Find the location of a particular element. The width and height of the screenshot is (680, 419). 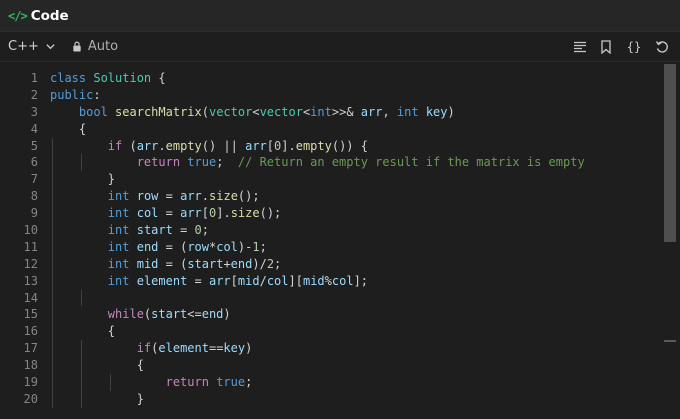

code-token: row is located at coordinates (147, 196).